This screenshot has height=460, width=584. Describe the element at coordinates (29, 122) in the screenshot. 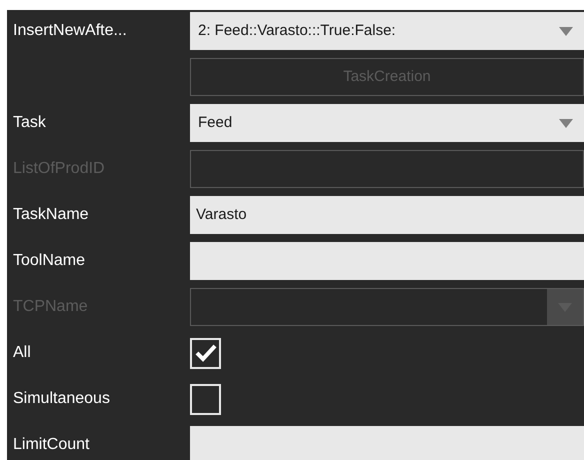

I see `field-label: Task` at that location.